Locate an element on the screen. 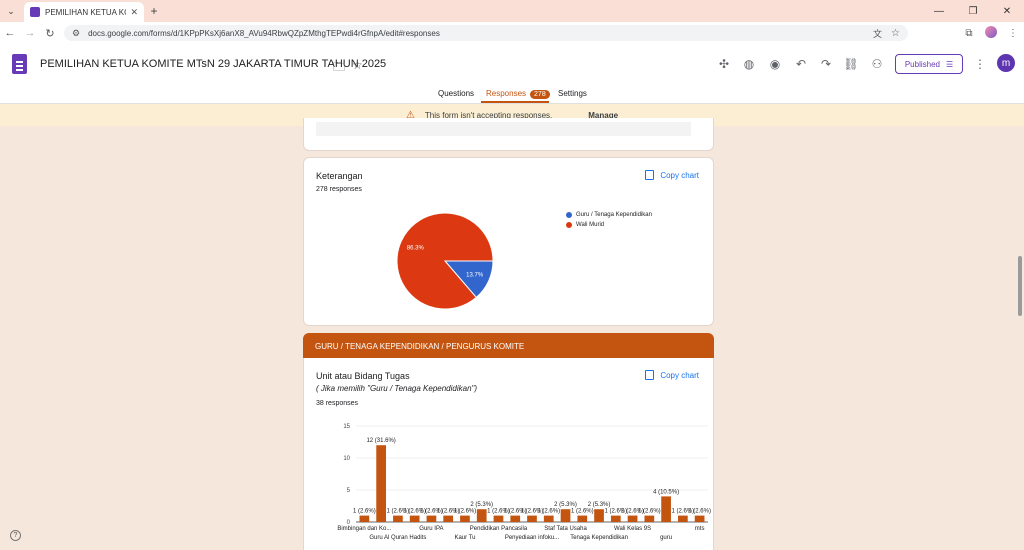 The height and width of the screenshot is (550, 1024). x-tick-label: Guru IPA is located at coordinates (431, 529).